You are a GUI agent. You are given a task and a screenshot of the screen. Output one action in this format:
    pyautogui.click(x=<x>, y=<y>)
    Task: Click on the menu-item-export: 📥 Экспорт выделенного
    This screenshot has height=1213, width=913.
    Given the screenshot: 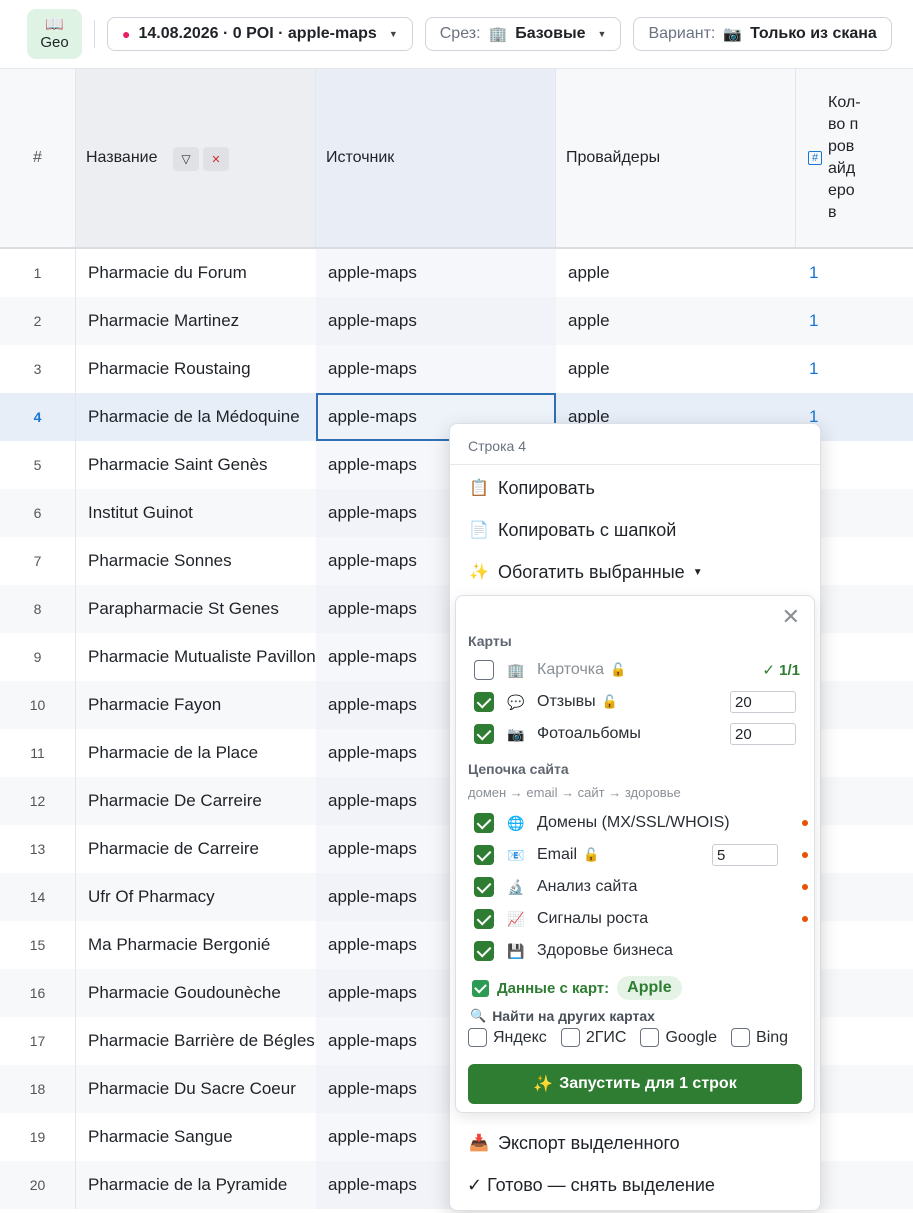 What is the action you would take?
    pyautogui.click(x=574, y=1143)
    